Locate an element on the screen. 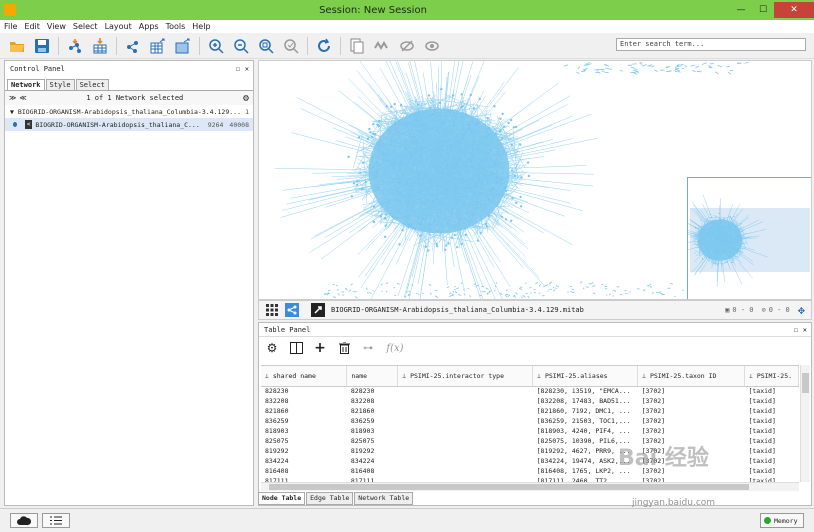 The width and height of the screenshot is (814, 532). table-cell: [taxid] is located at coordinates (771, 441).